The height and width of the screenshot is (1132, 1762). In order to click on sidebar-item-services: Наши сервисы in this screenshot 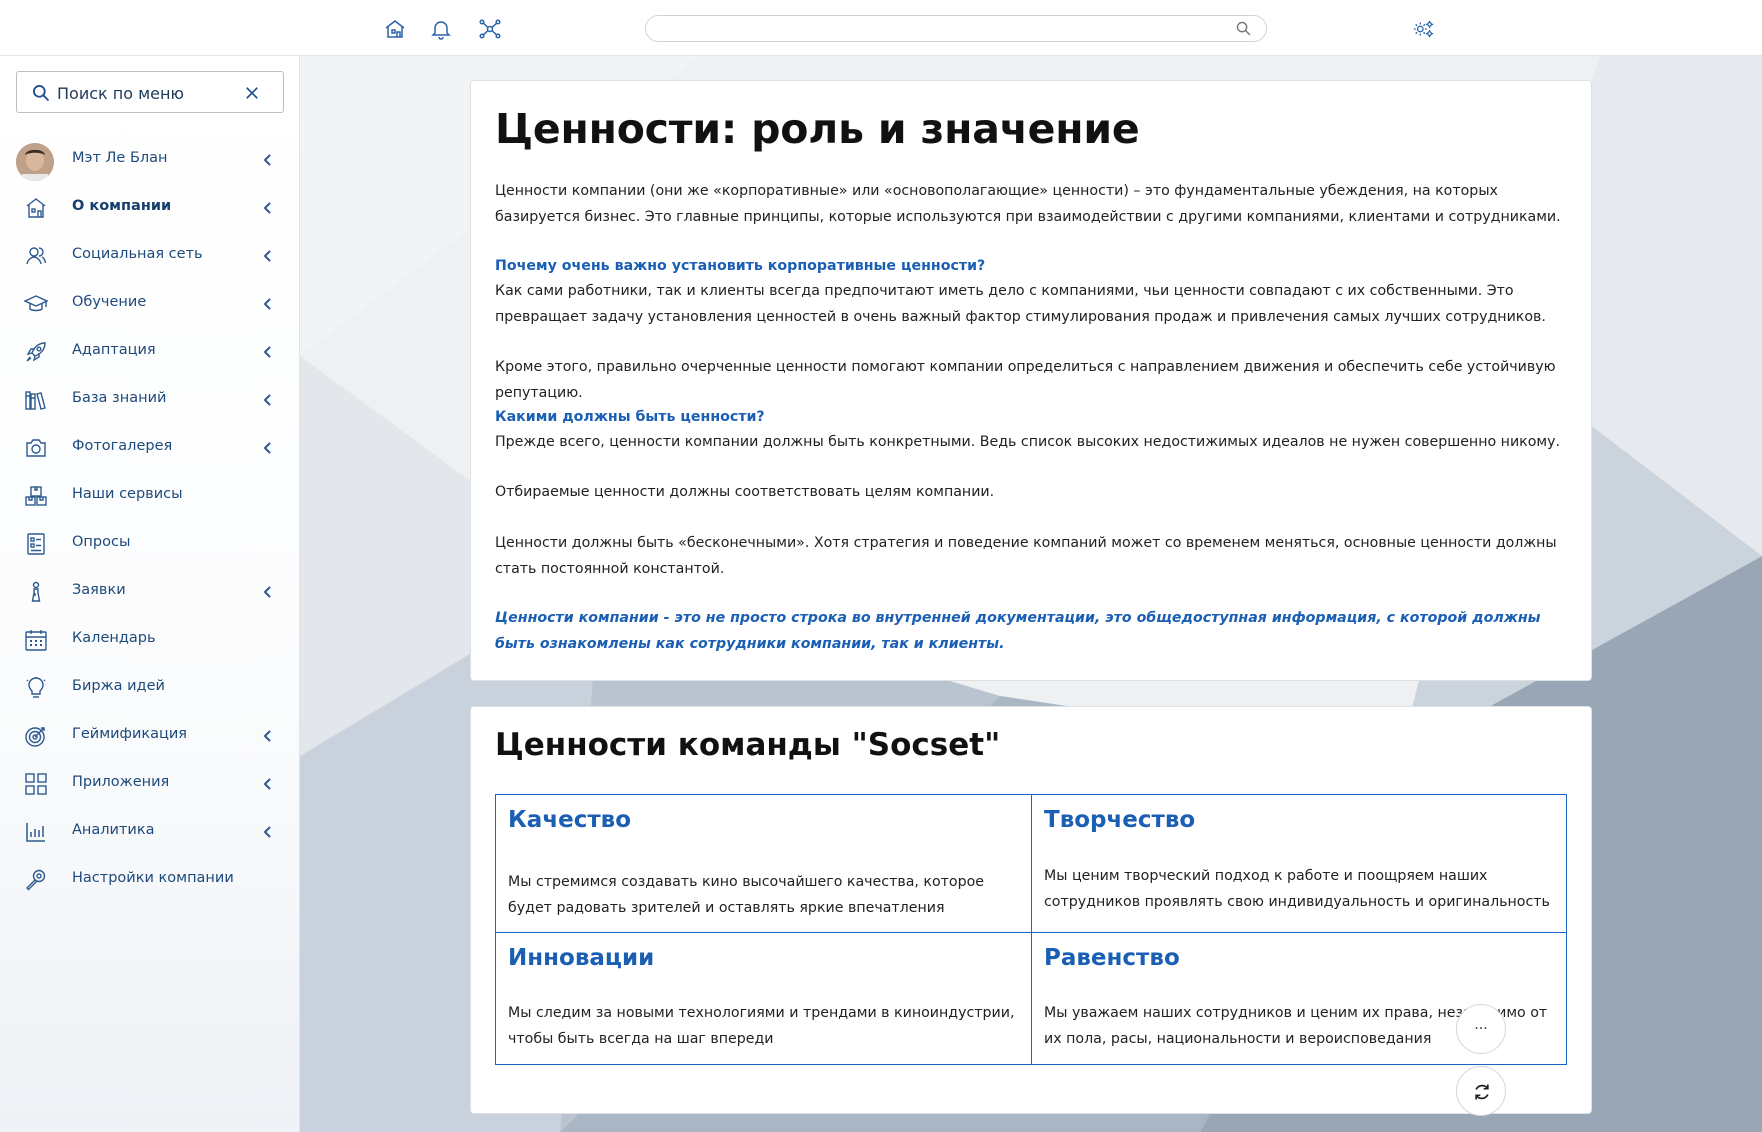, I will do `click(149, 496)`.